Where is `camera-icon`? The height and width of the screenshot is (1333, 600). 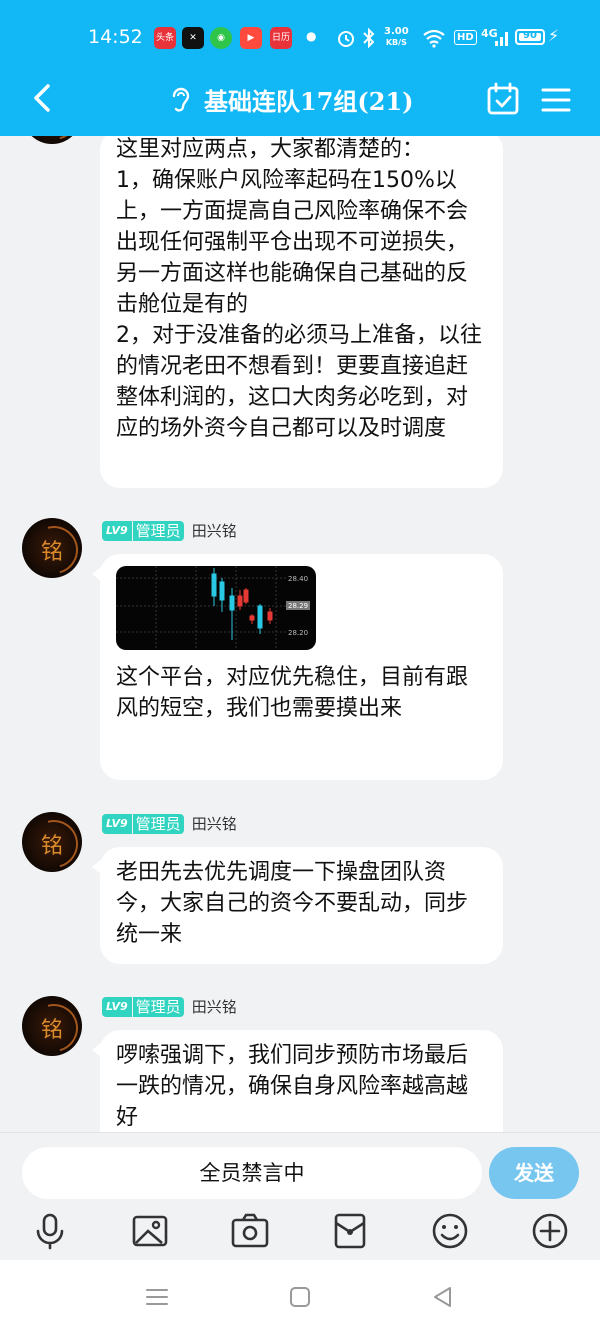 camera-icon is located at coordinates (250, 1231).